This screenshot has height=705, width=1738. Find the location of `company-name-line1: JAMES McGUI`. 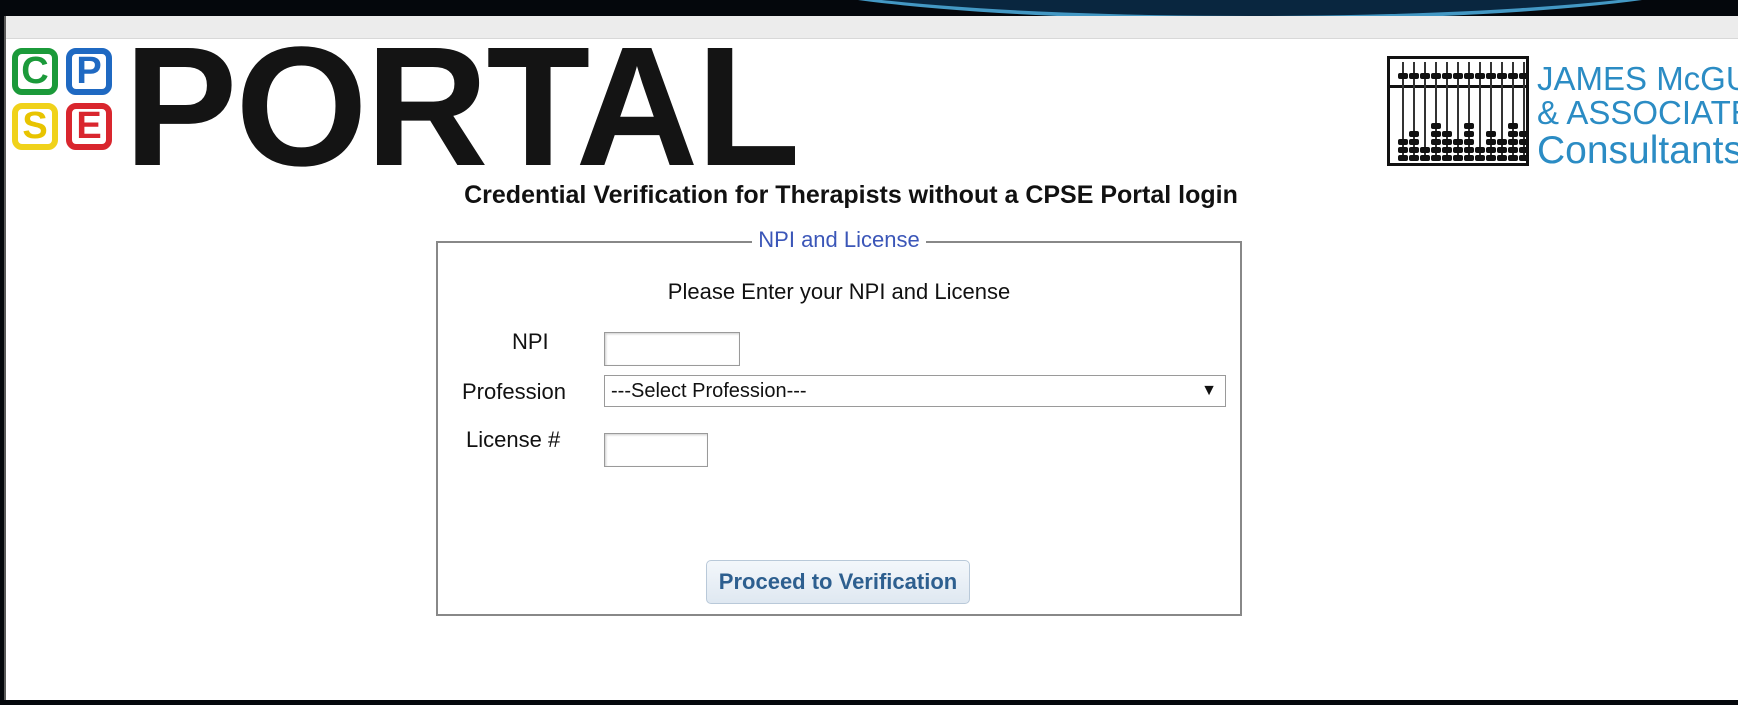

company-name-line1: JAMES McGUI is located at coordinates (1637, 78).